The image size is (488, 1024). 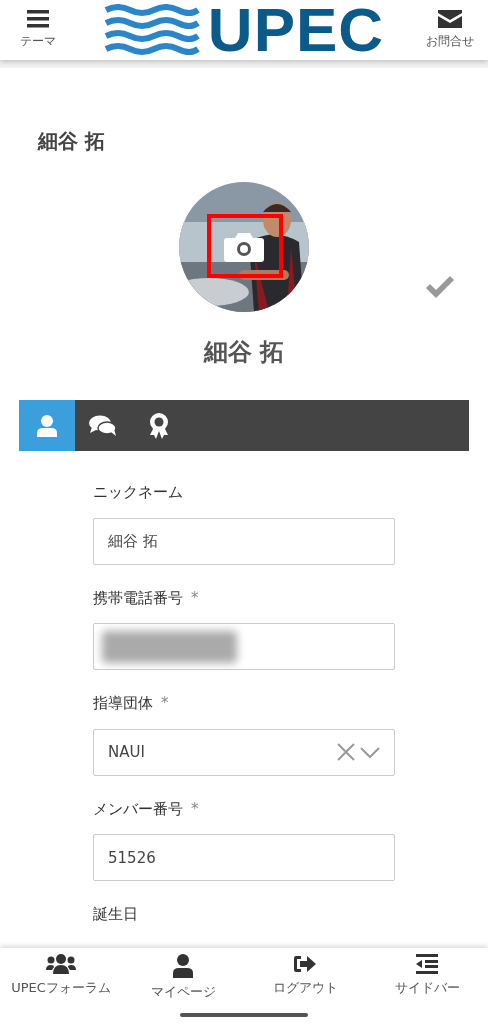 What do you see at coordinates (138, 597) in the screenshot?
I see `field-label: 携帯電話番号` at bounding box center [138, 597].